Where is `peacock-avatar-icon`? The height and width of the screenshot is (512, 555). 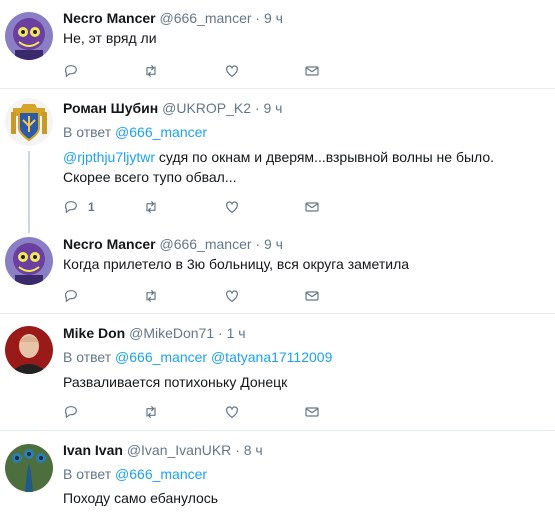 peacock-avatar-icon is located at coordinates (29, 468).